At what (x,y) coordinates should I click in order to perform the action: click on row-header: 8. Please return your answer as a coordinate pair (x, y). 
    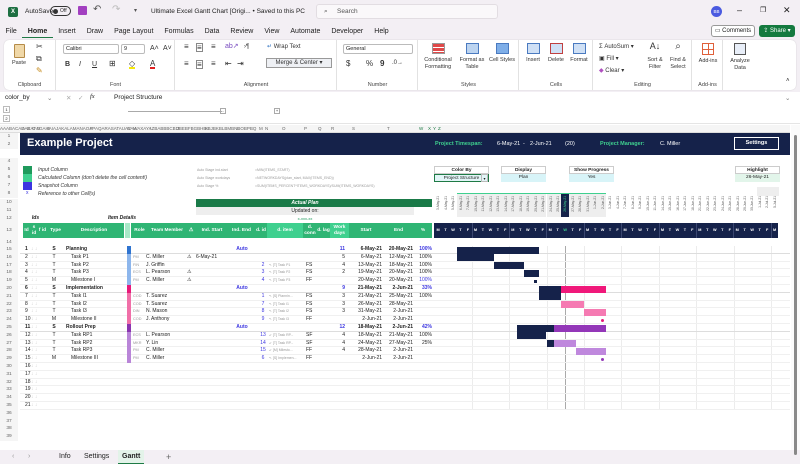
    Looking at the image, I should click on (9, 194).